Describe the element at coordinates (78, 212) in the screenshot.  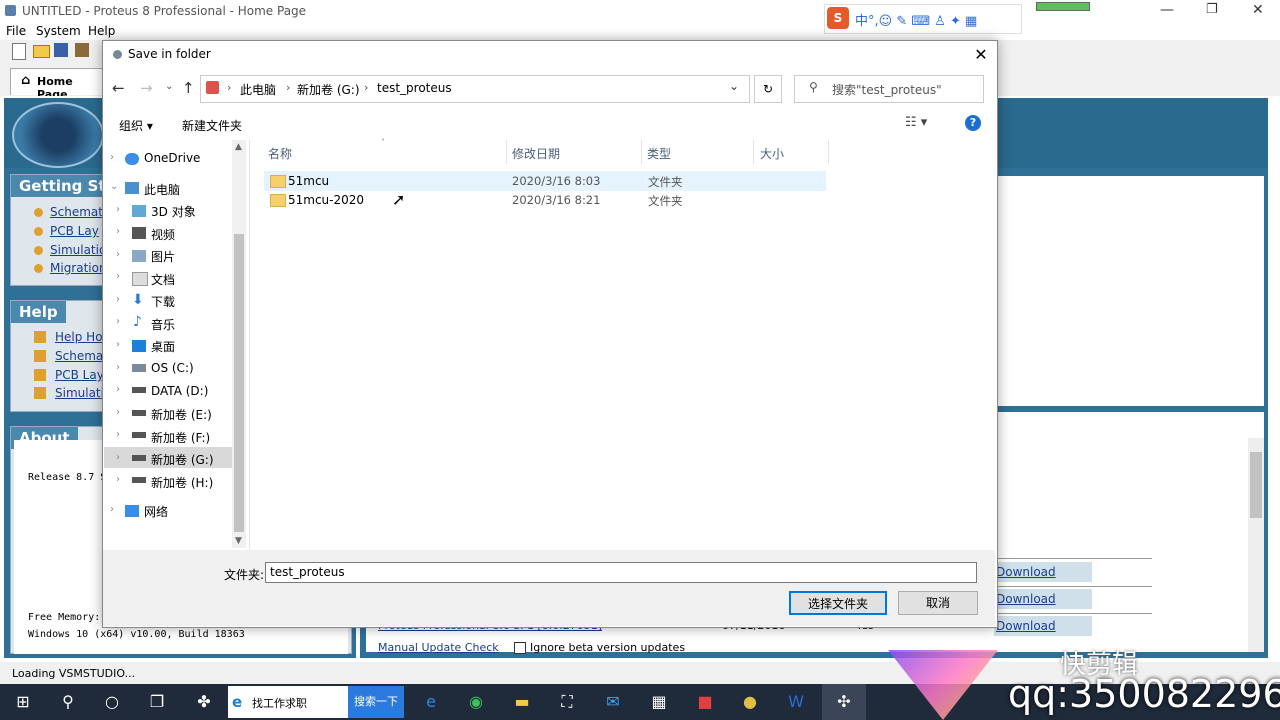
I see `link-schematic: Schemati` at that location.